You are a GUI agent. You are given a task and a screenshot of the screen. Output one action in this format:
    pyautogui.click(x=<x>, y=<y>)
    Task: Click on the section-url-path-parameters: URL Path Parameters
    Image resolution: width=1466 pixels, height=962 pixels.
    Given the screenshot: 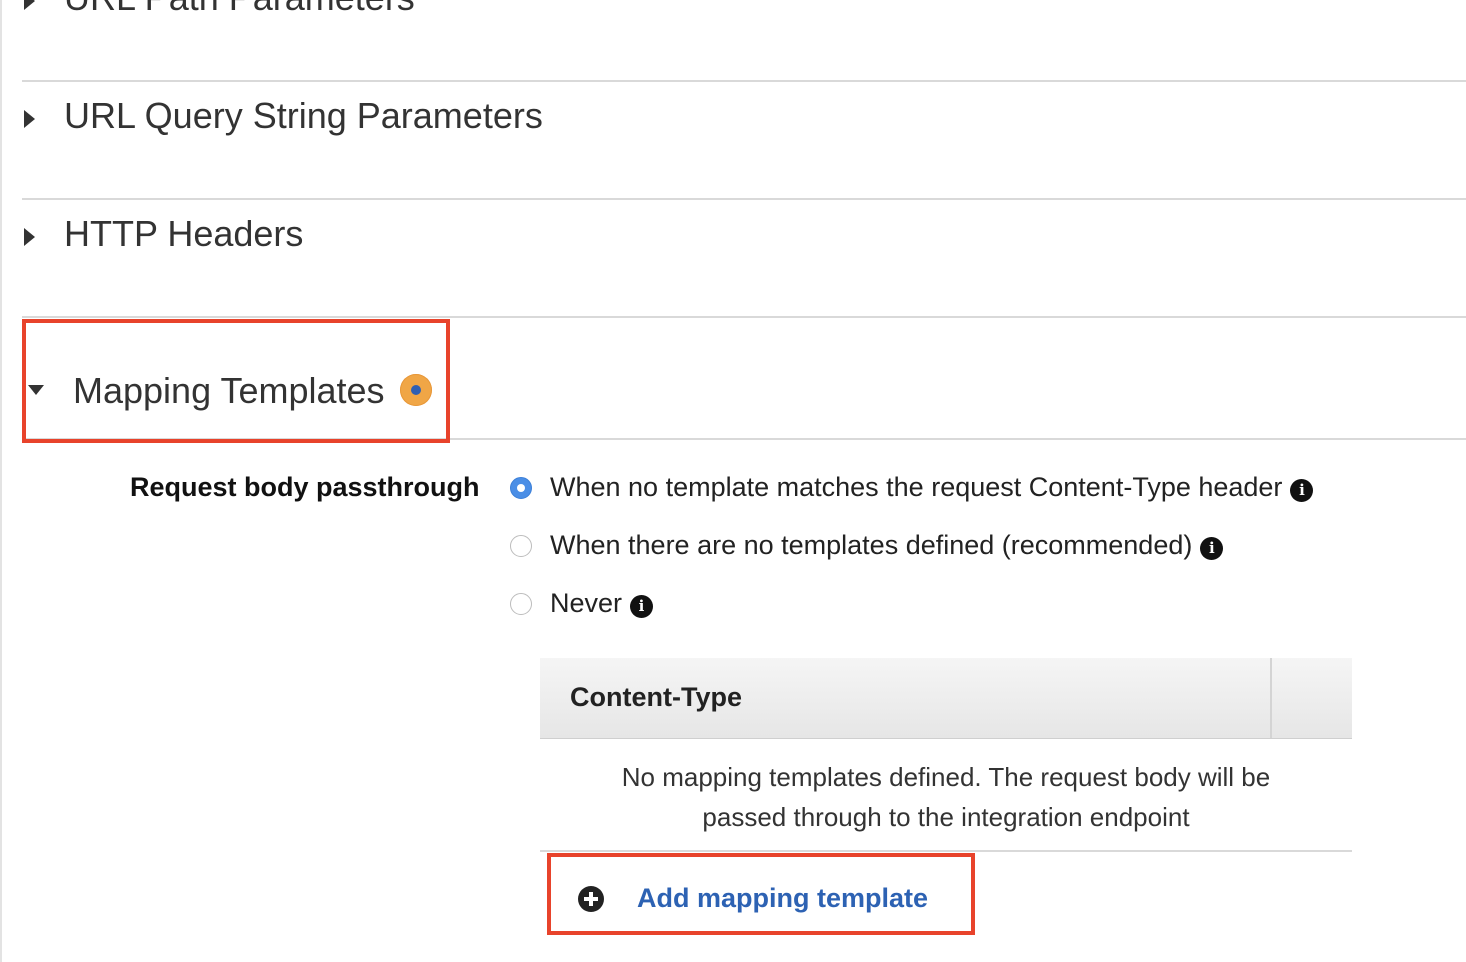 What is the action you would take?
    pyautogui.click(x=744, y=41)
    